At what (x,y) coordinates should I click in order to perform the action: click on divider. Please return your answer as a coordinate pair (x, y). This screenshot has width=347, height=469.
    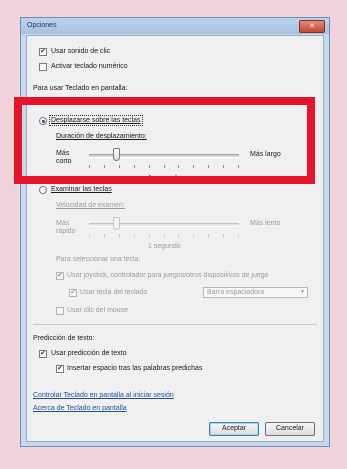
    Looking at the image, I should click on (175, 324).